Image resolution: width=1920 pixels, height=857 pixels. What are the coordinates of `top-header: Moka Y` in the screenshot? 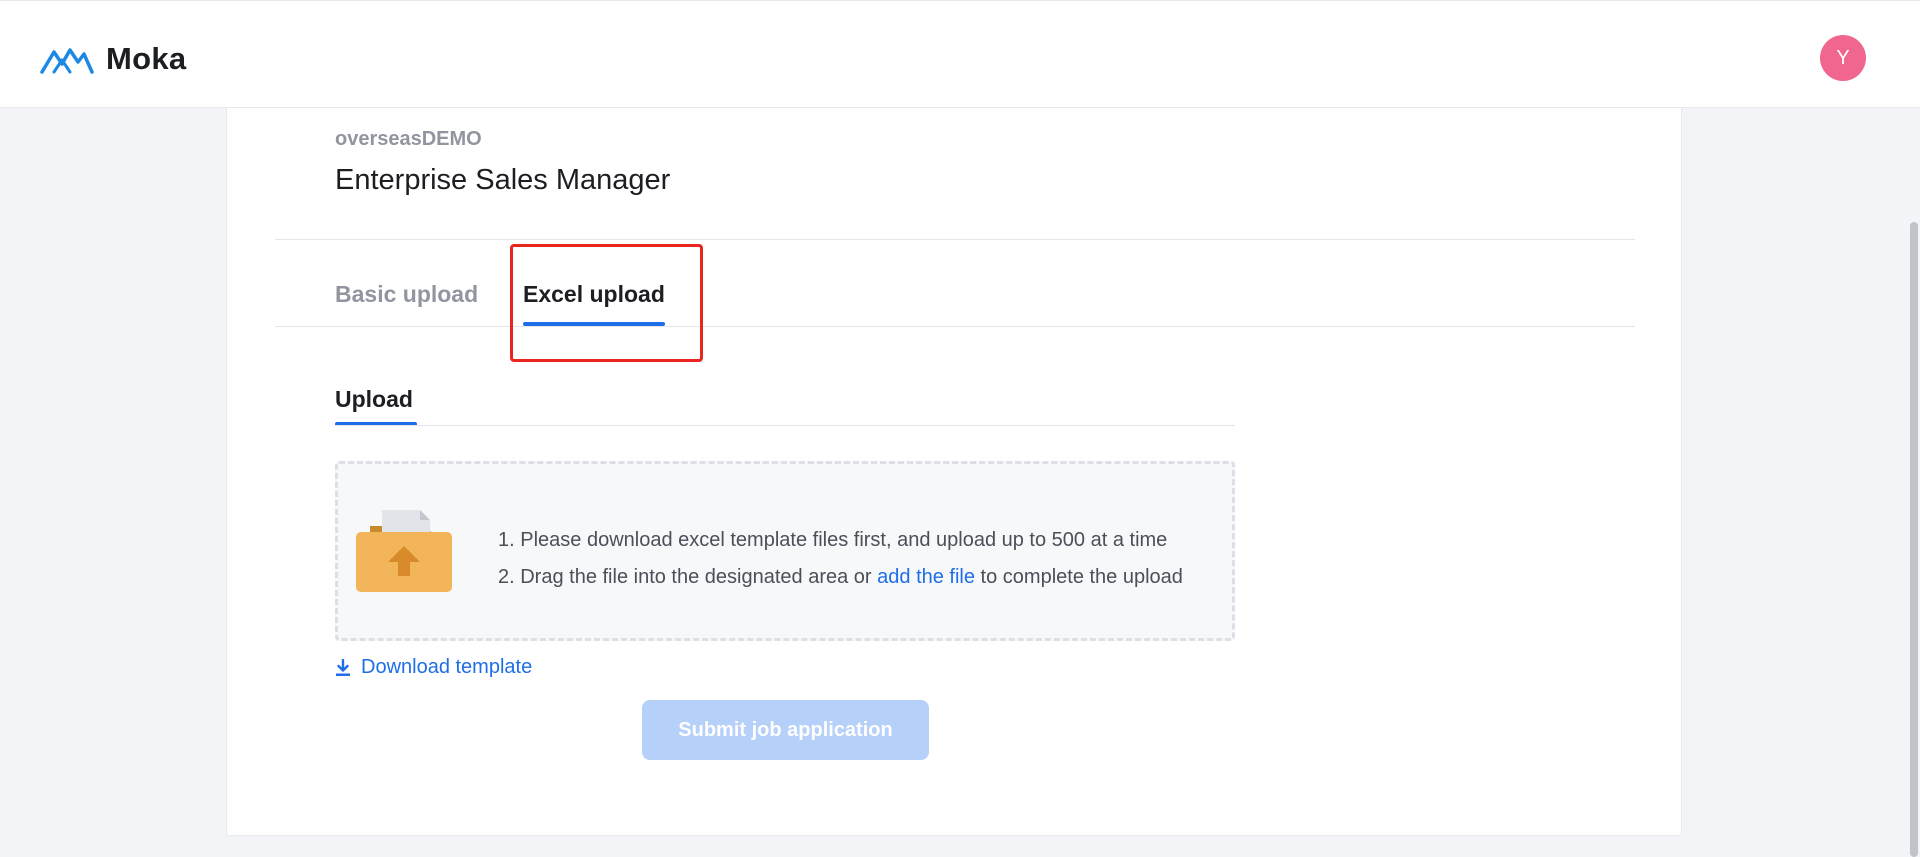 It's located at (960, 54).